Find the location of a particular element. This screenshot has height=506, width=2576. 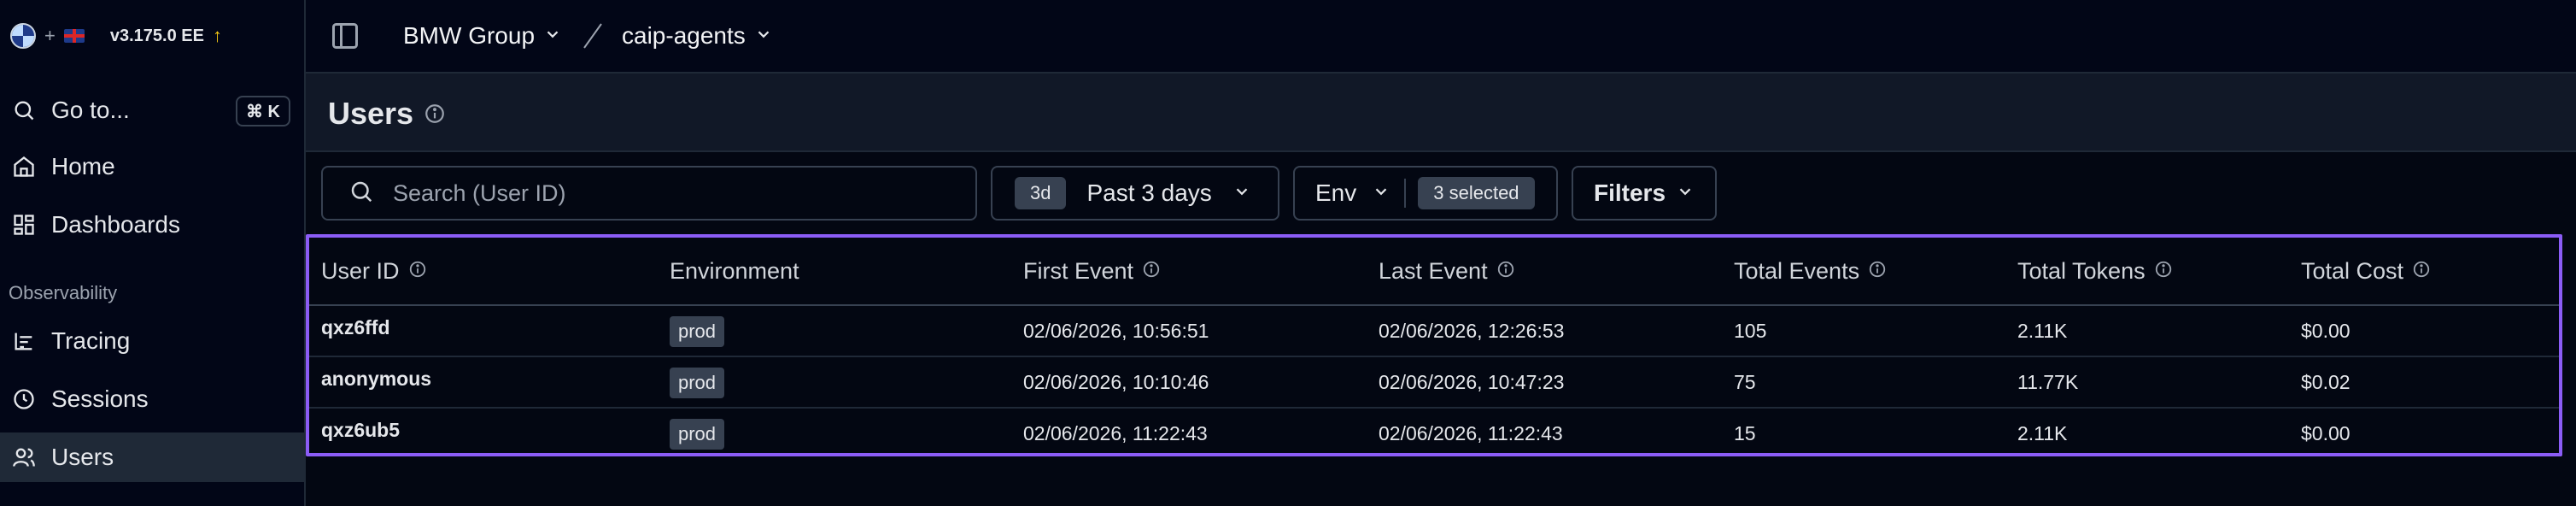

dashboard-icon is located at coordinates (24, 224).